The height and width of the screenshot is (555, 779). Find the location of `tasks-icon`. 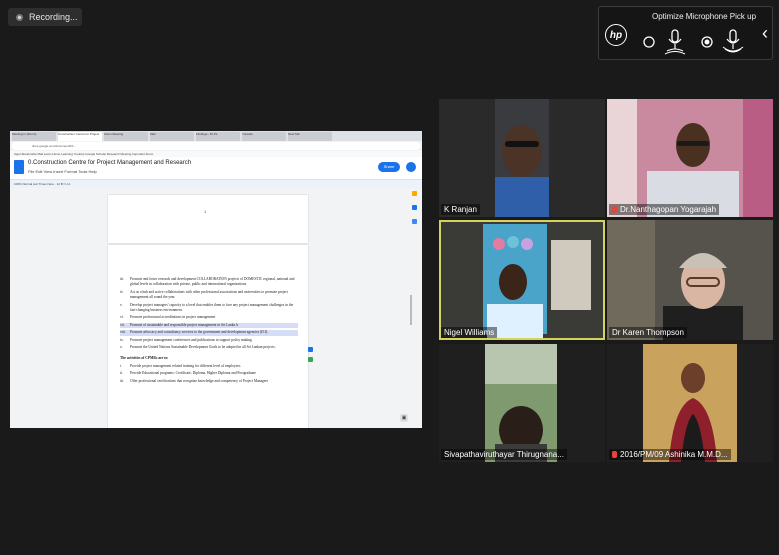

tasks-icon is located at coordinates (414, 207).